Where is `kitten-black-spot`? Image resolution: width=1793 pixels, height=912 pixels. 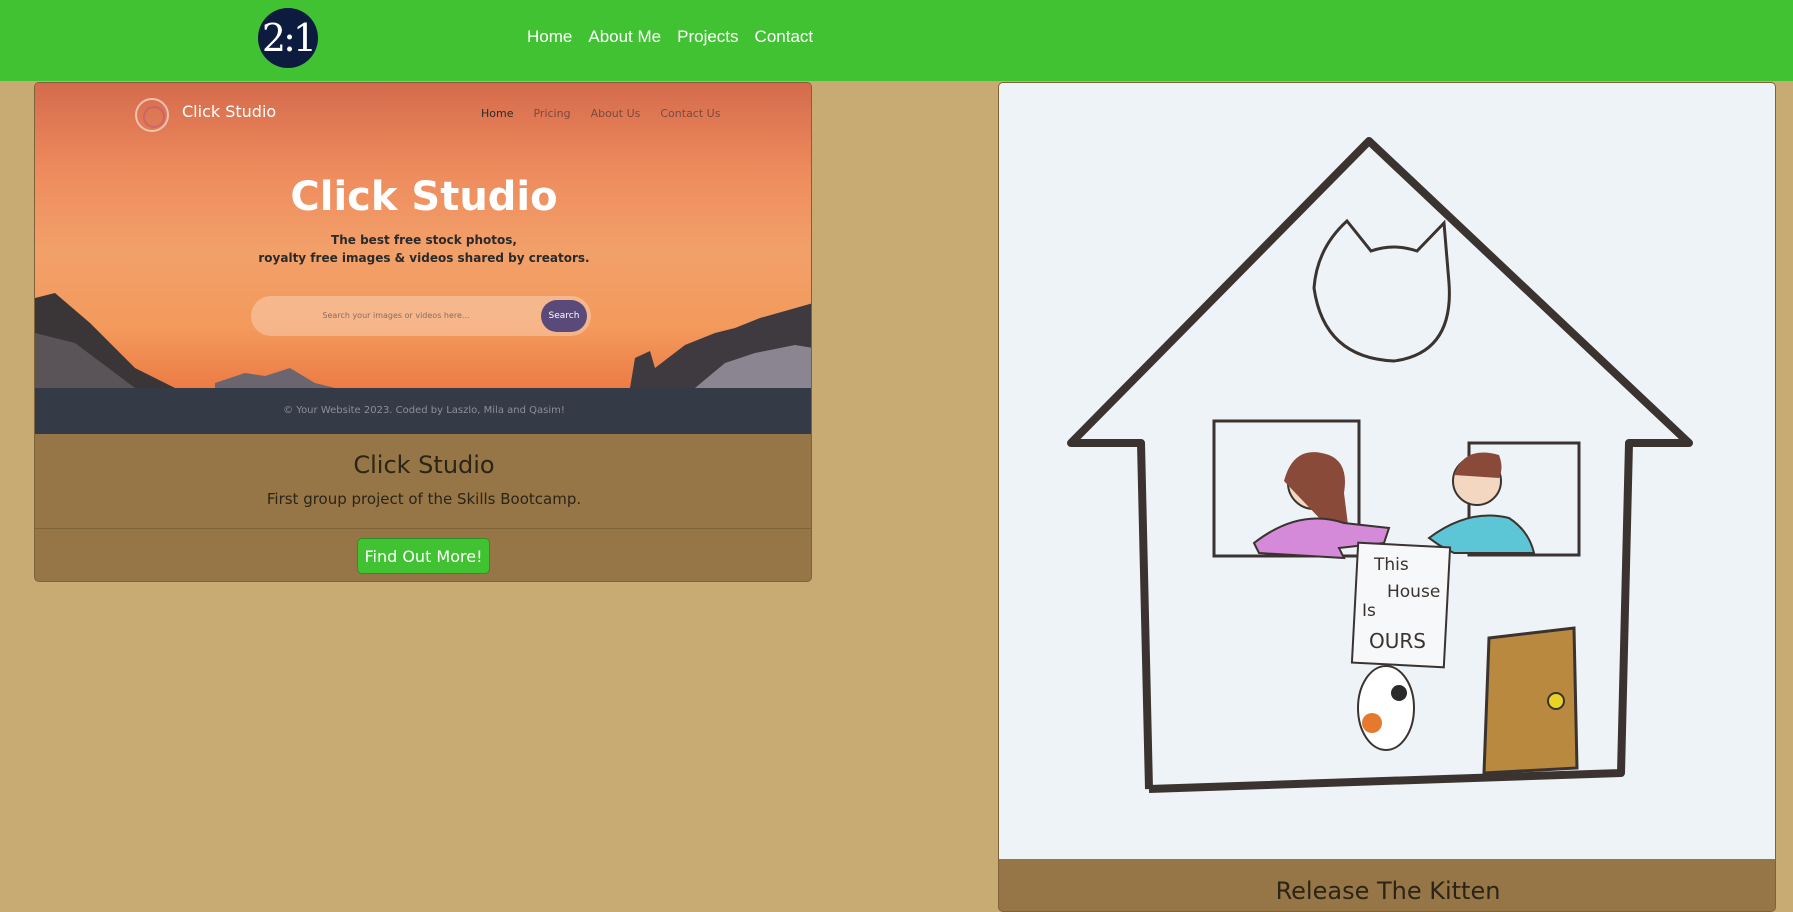 kitten-black-spot is located at coordinates (1399, 693).